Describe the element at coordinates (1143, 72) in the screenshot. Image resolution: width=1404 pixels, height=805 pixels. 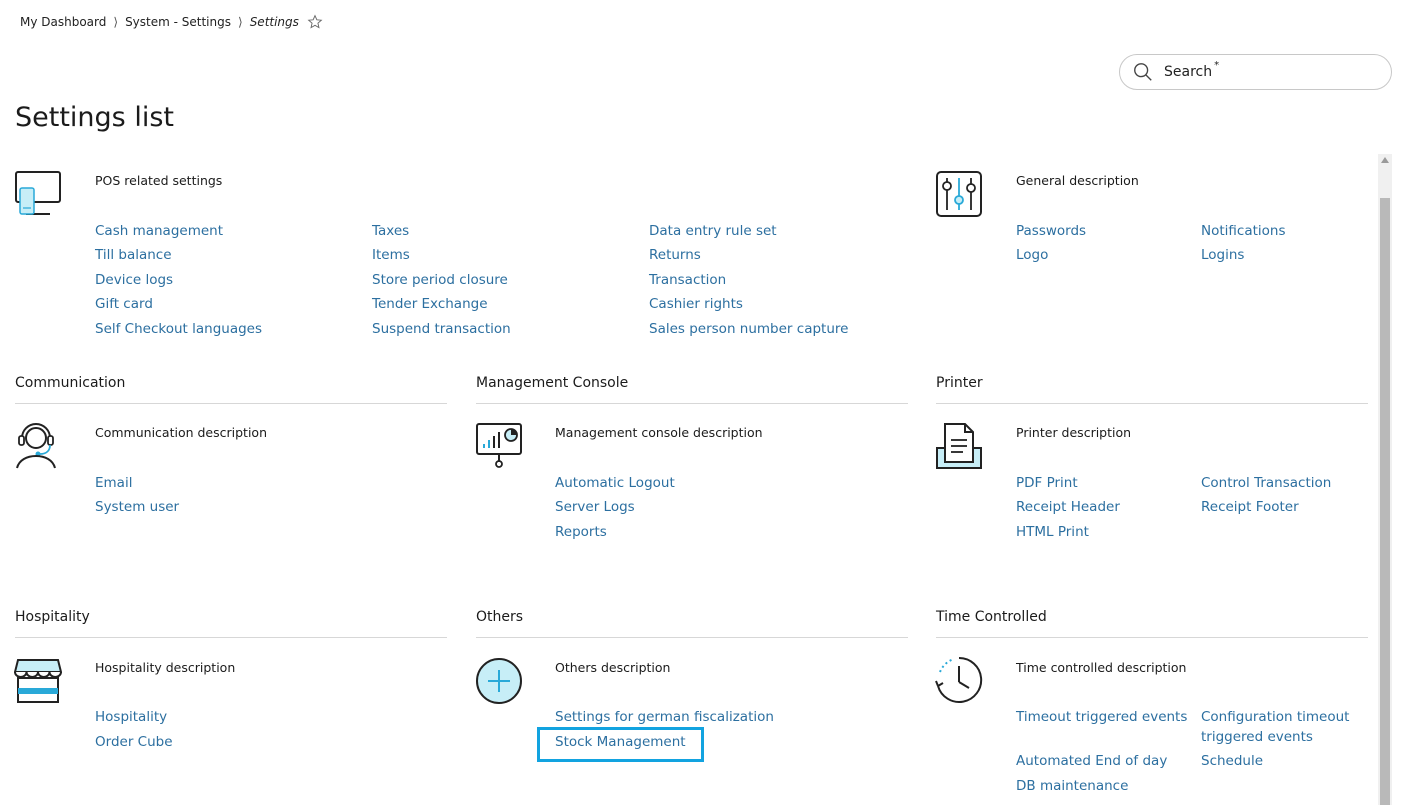
I see `search-icon` at that location.